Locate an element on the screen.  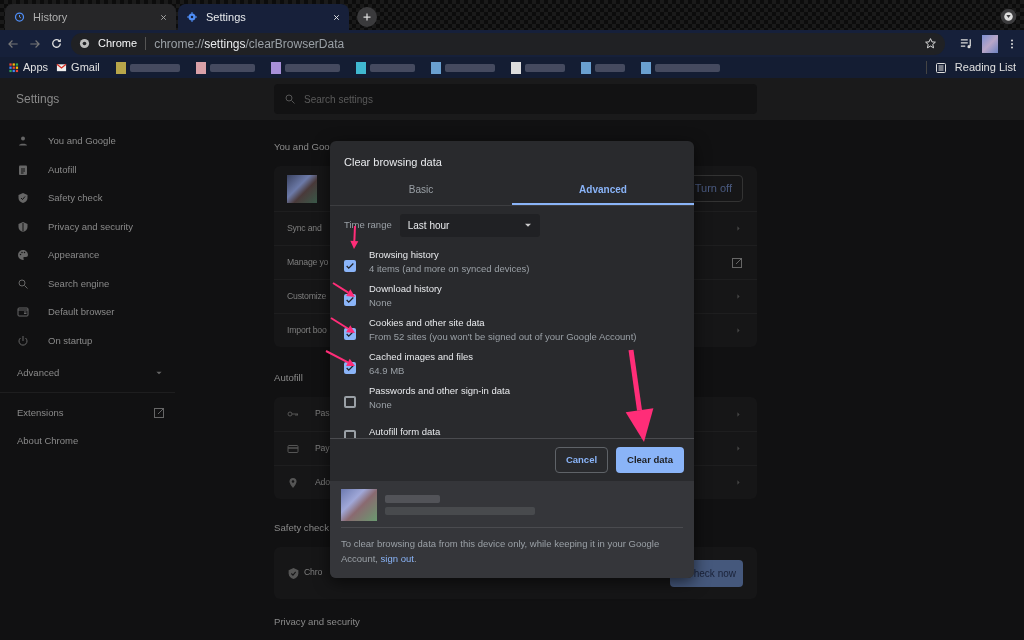
section-heading: Privacy and security is located at coordinates (317, 622).